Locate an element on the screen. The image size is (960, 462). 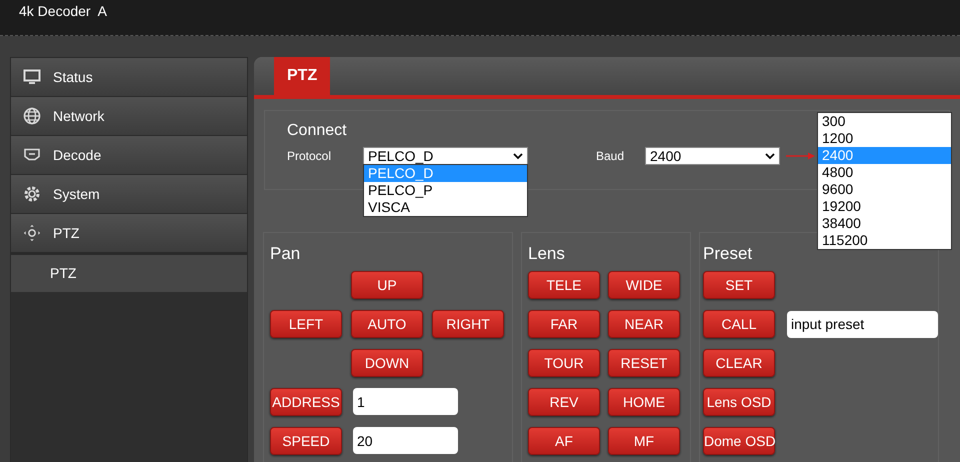
sidebar-item: Status is located at coordinates (129, 77).